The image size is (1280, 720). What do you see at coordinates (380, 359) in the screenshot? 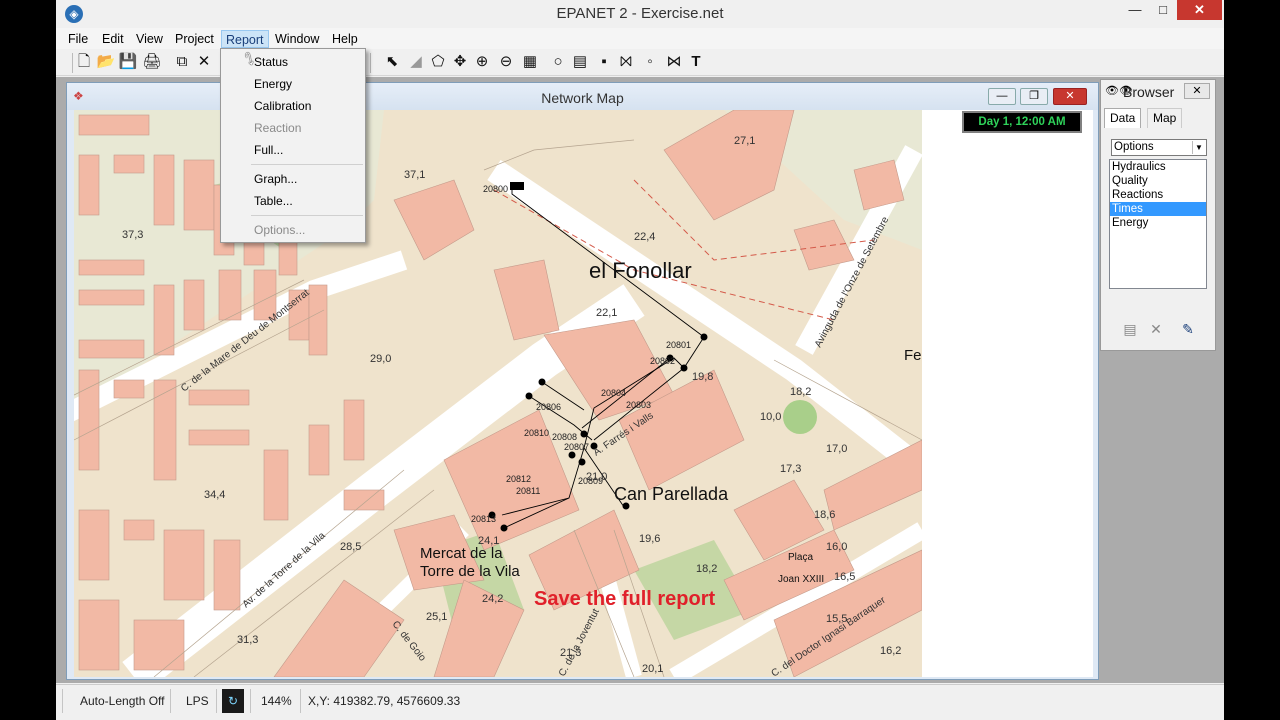
I see `svg-text: 29,0` at bounding box center [380, 359].